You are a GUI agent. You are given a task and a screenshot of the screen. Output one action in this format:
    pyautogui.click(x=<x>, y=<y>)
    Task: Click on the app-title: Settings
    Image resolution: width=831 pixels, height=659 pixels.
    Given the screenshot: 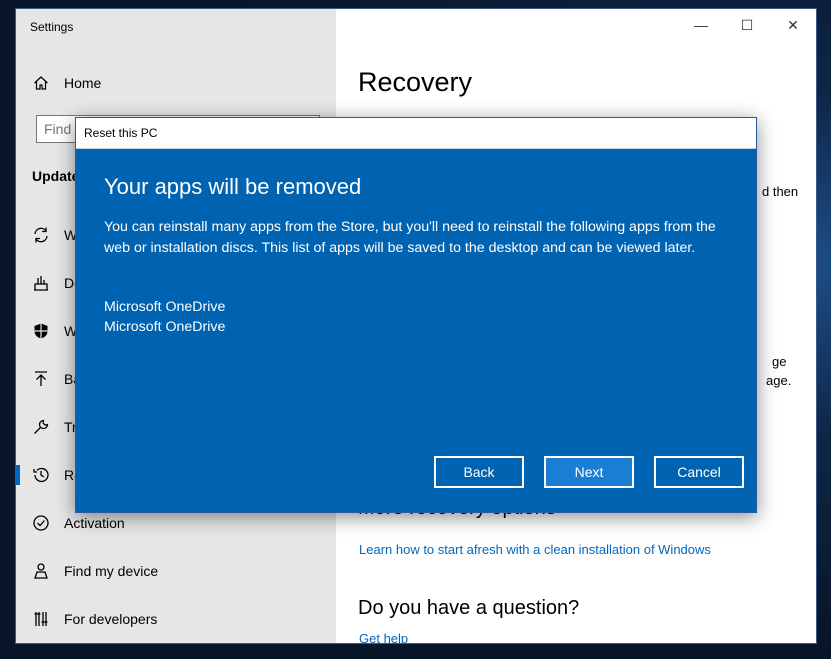 What is the action you would take?
    pyautogui.click(x=52, y=27)
    